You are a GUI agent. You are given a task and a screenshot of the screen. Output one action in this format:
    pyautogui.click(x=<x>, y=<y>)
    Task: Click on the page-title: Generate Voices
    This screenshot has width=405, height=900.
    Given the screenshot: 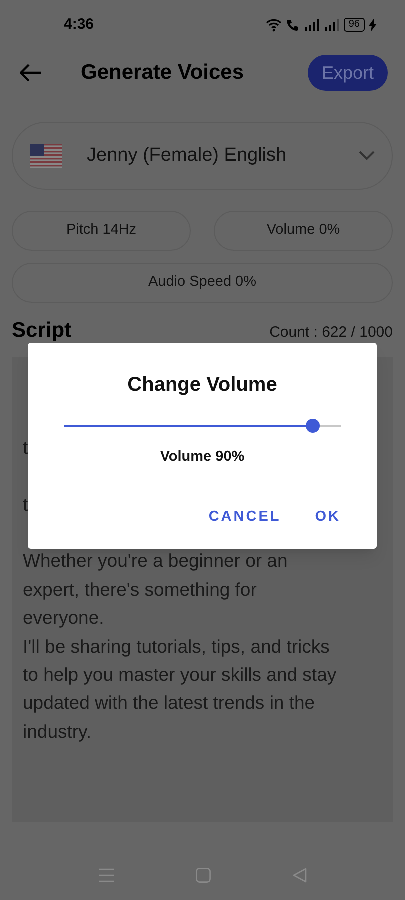 What is the action you would take?
    pyautogui.click(x=162, y=73)
    